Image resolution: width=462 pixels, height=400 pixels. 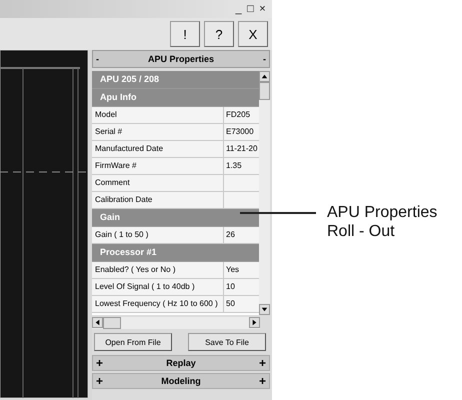 What do you see at coordinates (219, 34) in the screenshot?
I see `toolbar-button: ?` at bounding box center [219, 34].